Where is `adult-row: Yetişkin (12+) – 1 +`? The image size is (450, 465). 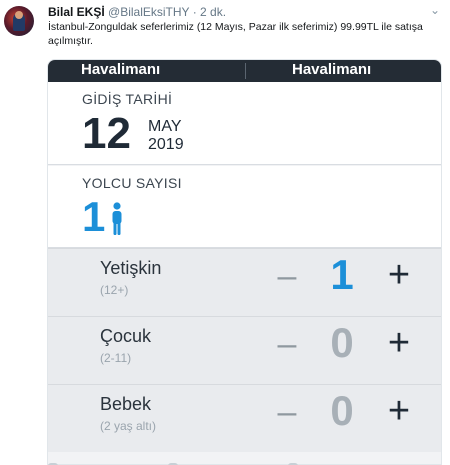 adult-row: Yetişkin (12+) – 1 + is located at coordinates (244, 282).